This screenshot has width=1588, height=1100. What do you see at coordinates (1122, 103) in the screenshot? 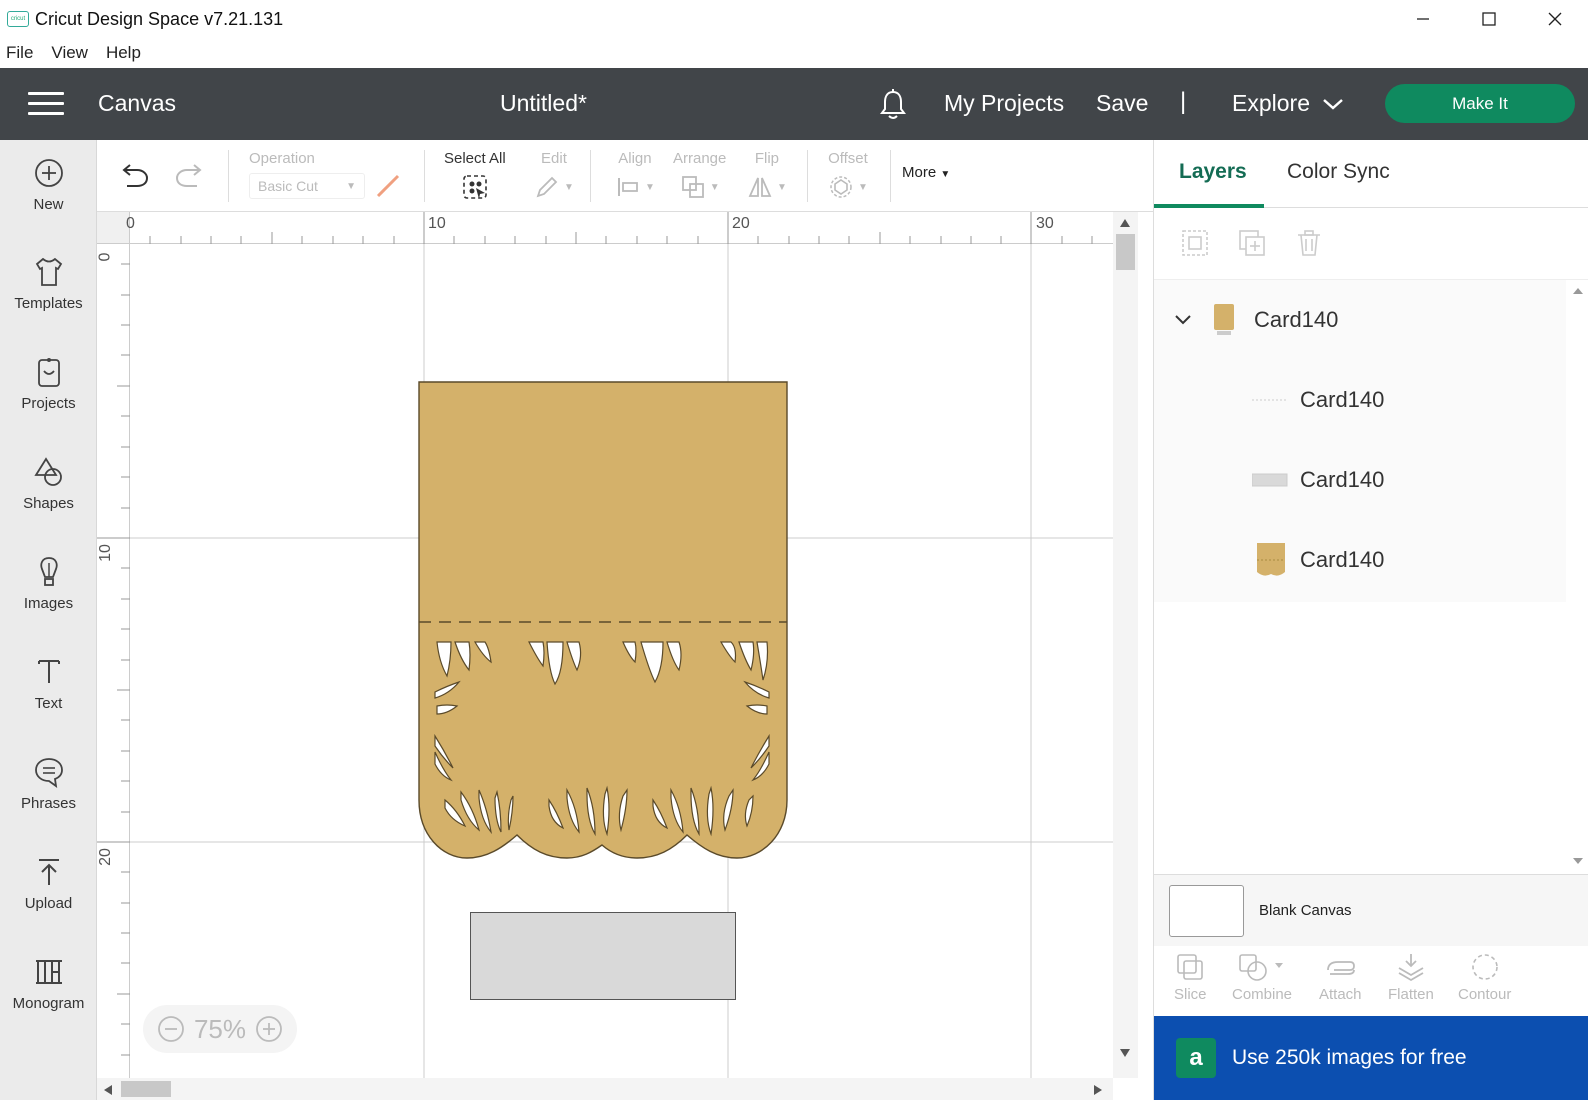
I see `save-link: Save` at bounding box center [1122, 103].